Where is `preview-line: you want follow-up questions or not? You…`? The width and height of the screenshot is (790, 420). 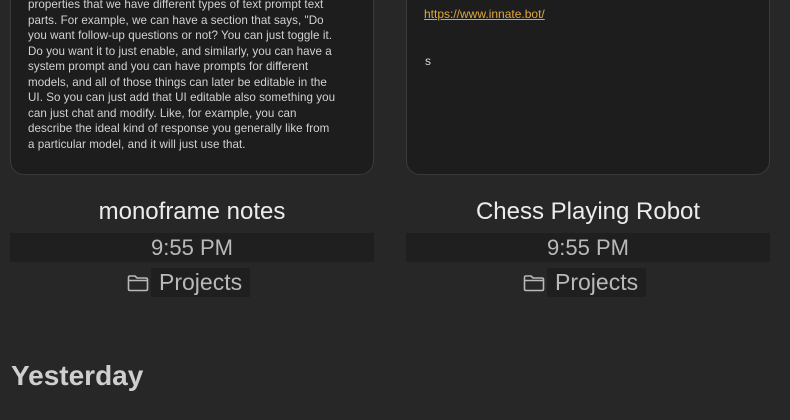 preview-line: you want follow-up questions or not? You… is located at coordinates (180, 35).